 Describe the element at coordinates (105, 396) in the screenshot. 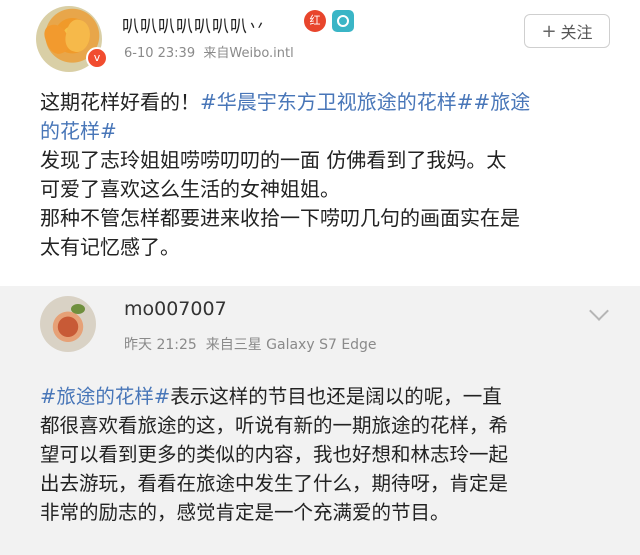

I see `hashtag-link: #旅途的花样#` at that location.